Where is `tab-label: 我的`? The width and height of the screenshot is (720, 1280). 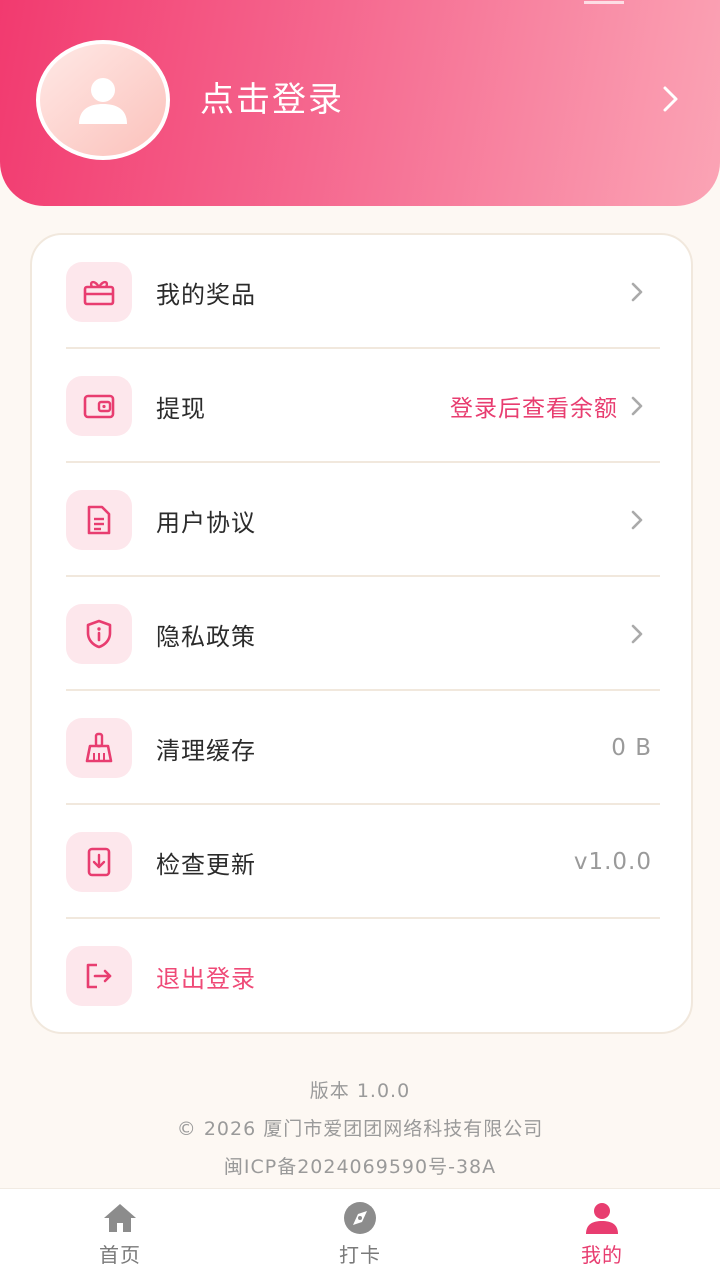 tab-label: 我的 is located at coordinates (602, 1255).